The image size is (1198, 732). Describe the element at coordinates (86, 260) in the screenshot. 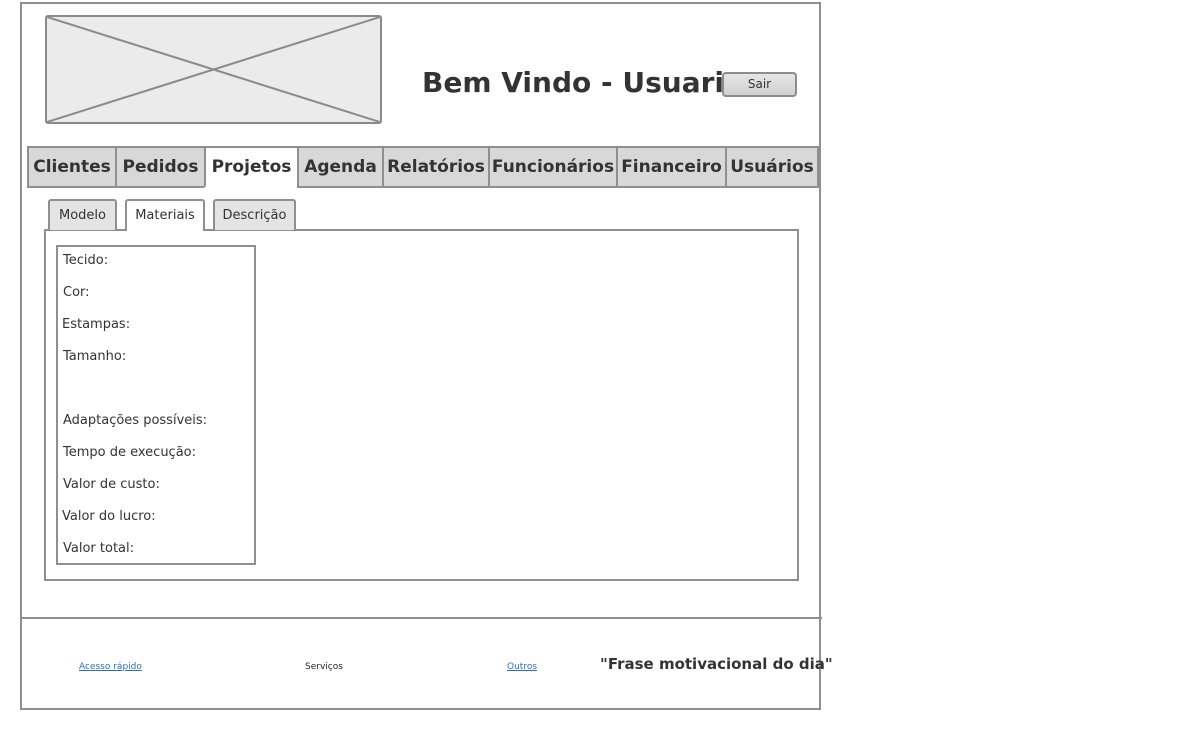

I see `field-label-tecido: Tecido:` at that location.